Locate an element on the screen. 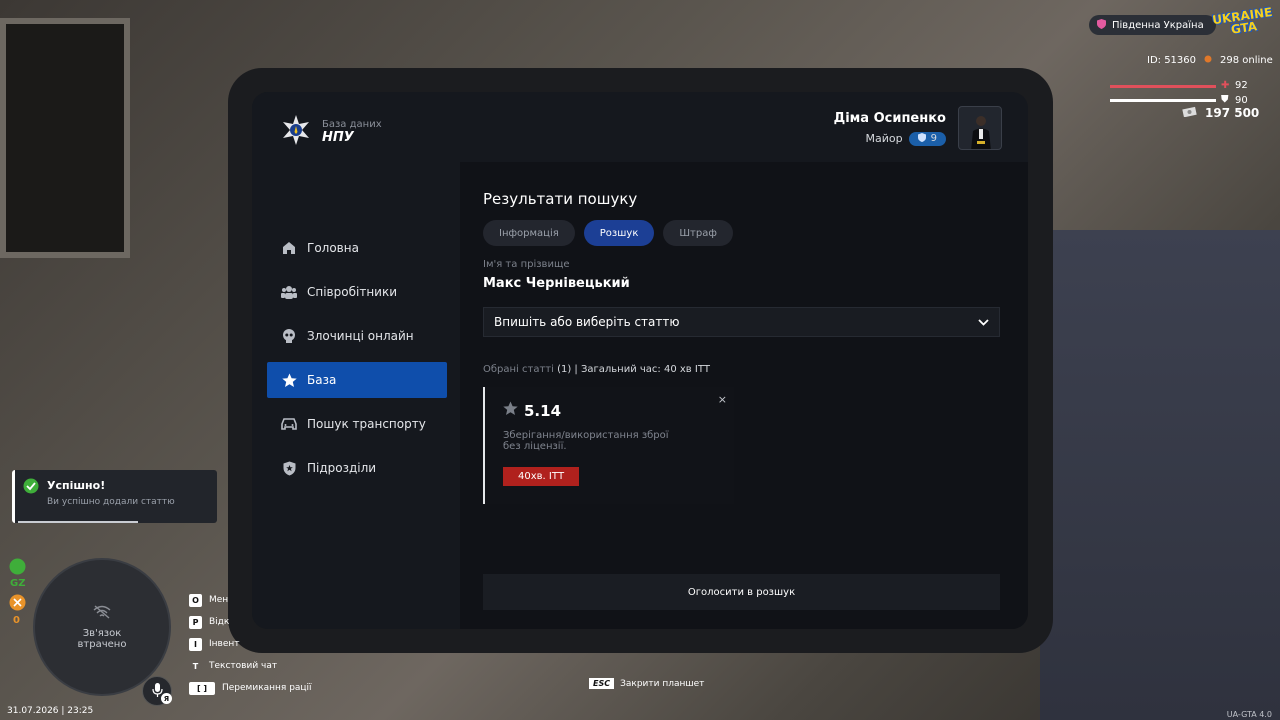 This screenshot has height=720, width=1280. keybind-row: T Текстовий чат is located at coordinates (250, 666).